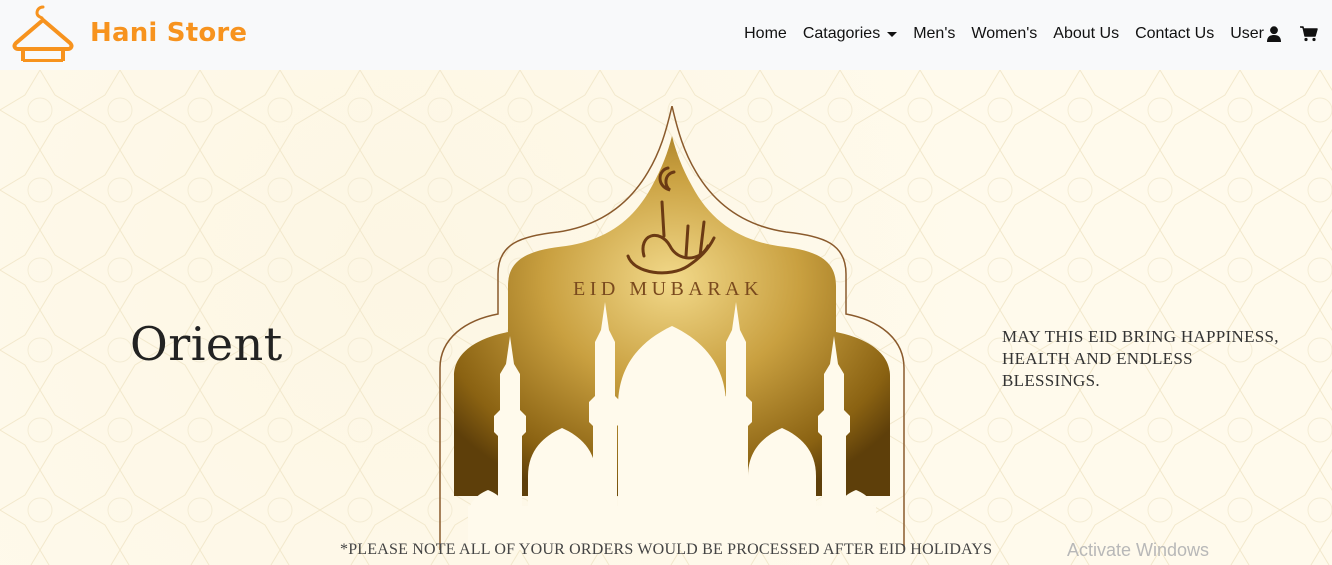 This screenshot has height=565, width=1332. What do you see at coordinates (1174, 34) in the screenshot?
I see `nav-contact-us: Contact Us` at bounding box center [1174, 34].